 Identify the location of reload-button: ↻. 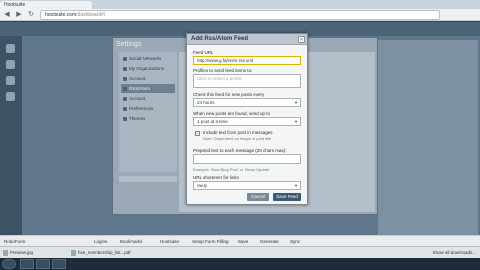
(31, 15).